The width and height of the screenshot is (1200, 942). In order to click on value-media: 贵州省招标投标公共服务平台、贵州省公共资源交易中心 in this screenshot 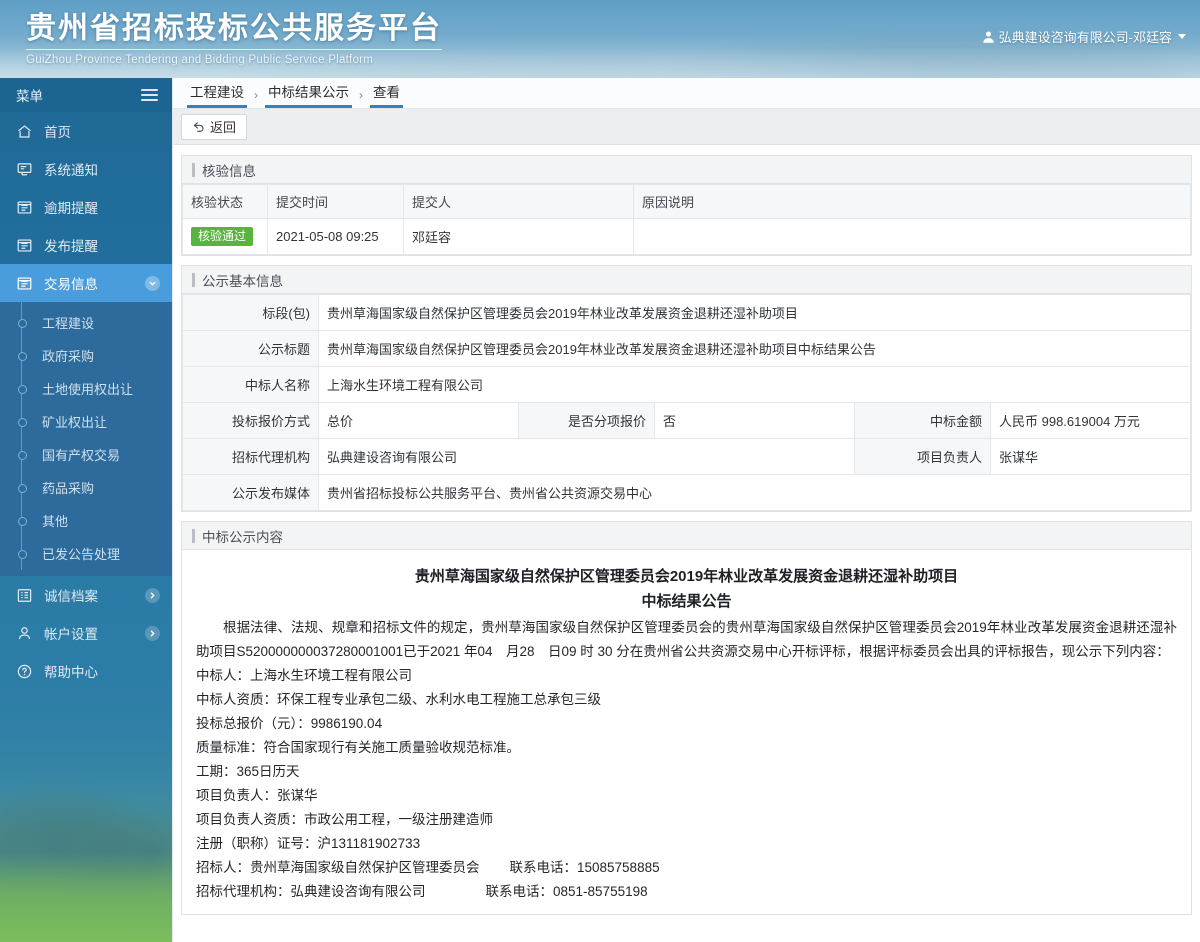, I will do `click(754, 492)`.